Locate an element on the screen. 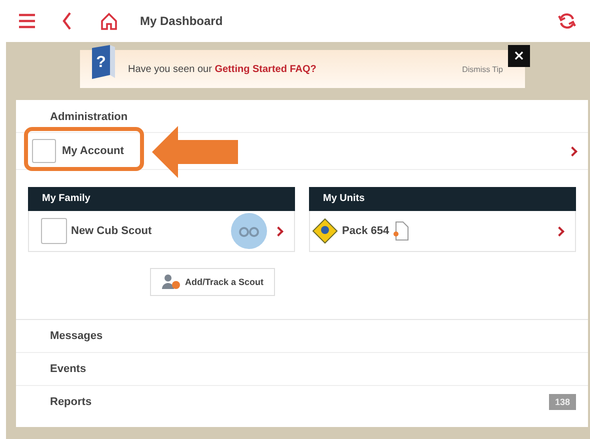 The width and height of the screenshot is (590, 439). card-row: New Cub Scout is located at coordinates (161, 231).